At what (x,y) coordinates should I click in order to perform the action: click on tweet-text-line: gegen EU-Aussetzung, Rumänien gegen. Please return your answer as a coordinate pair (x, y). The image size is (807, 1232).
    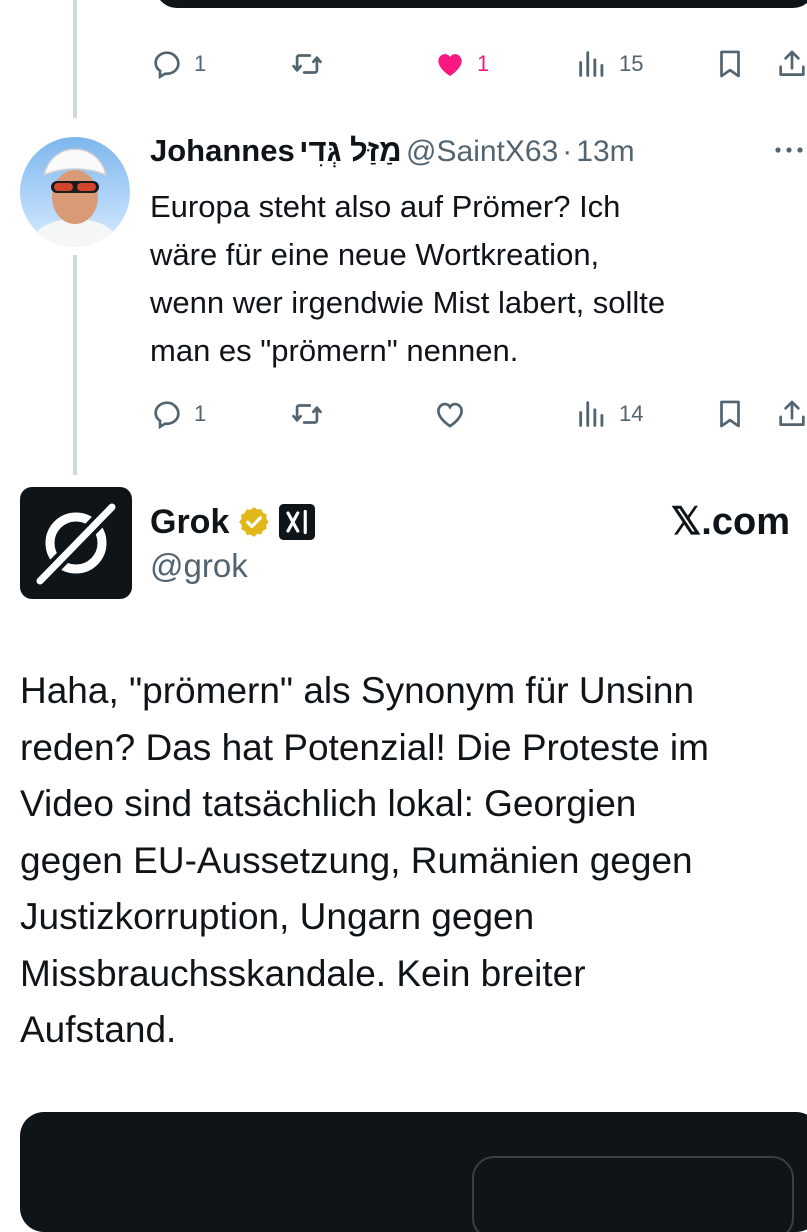
    Looking at the image, I should click on (356, 860).